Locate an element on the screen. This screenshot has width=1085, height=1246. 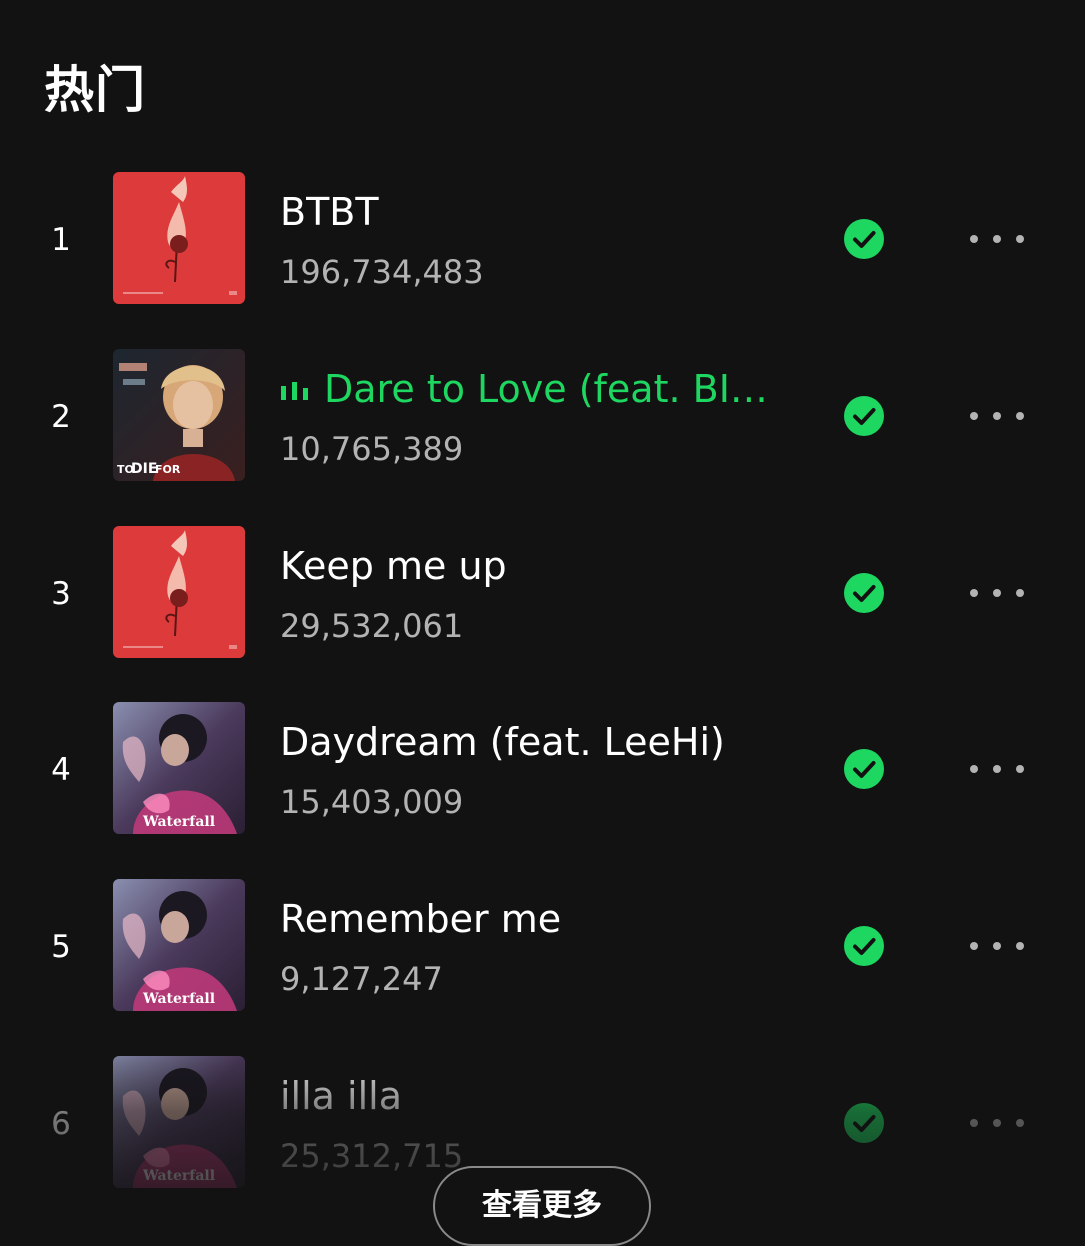
track-rank: 2 is located at coordinates (61, 417).